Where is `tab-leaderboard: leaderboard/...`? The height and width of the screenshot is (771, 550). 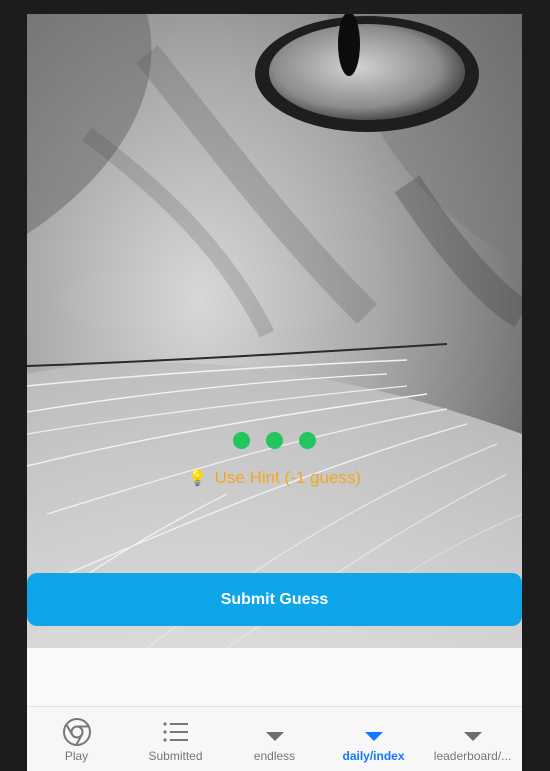
tab-leaderboard: leaderboard/... is located at coordinates (472, 739).